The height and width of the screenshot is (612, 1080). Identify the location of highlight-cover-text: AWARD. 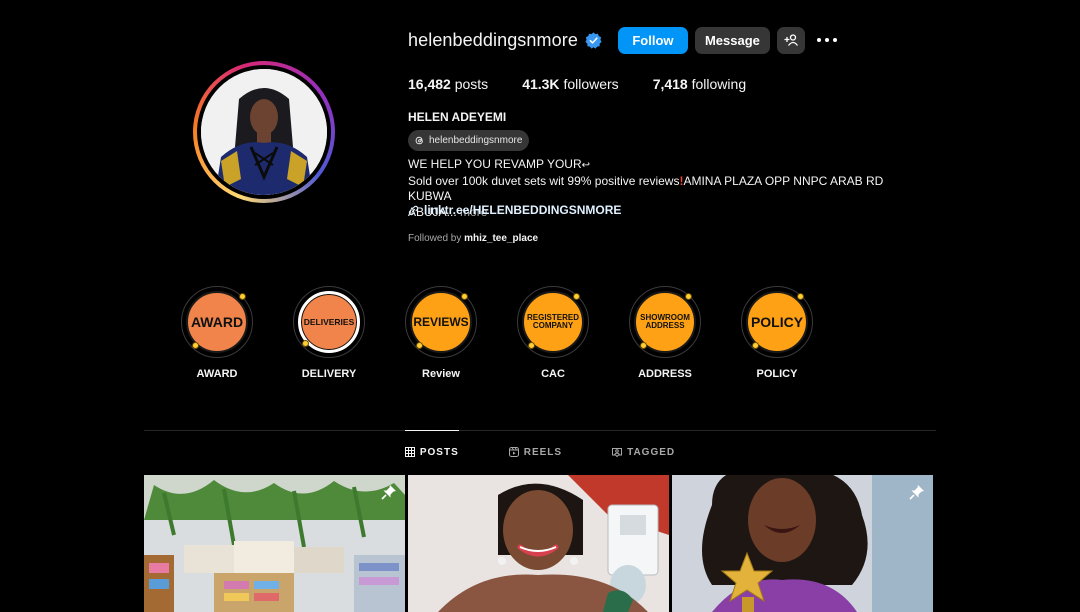
(217, 322).